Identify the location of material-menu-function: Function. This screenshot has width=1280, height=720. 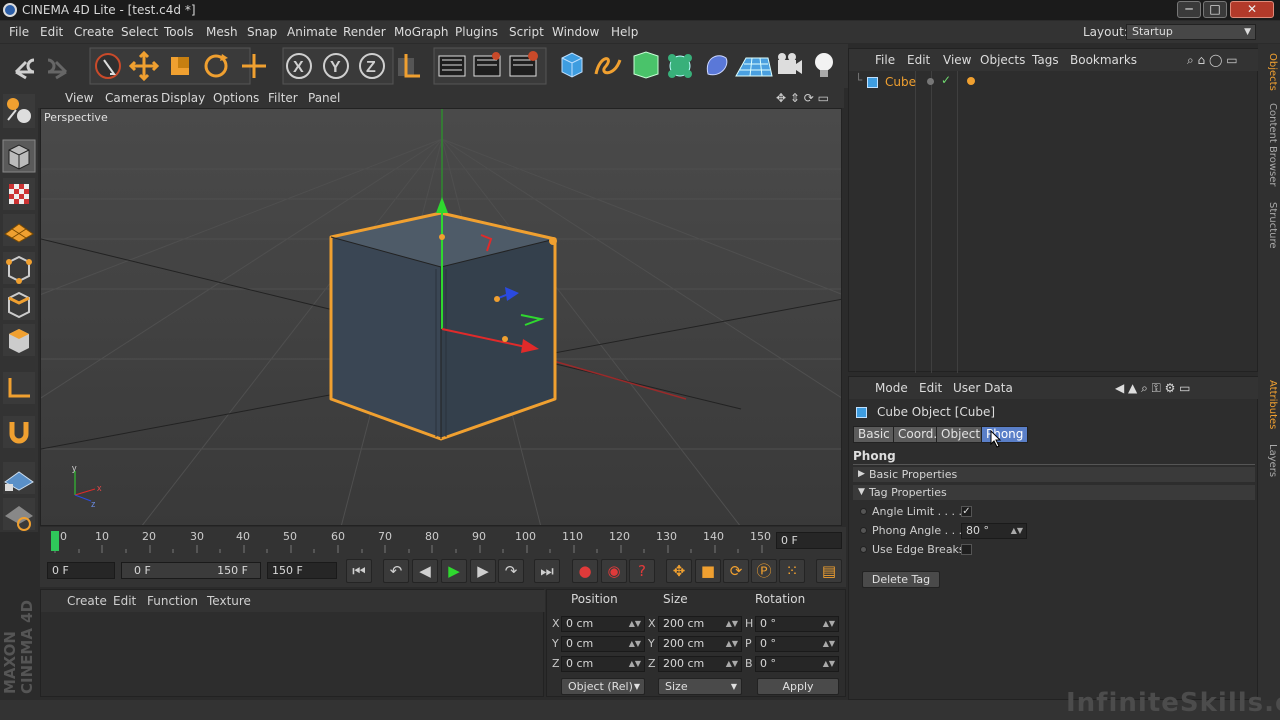
(172, 601).